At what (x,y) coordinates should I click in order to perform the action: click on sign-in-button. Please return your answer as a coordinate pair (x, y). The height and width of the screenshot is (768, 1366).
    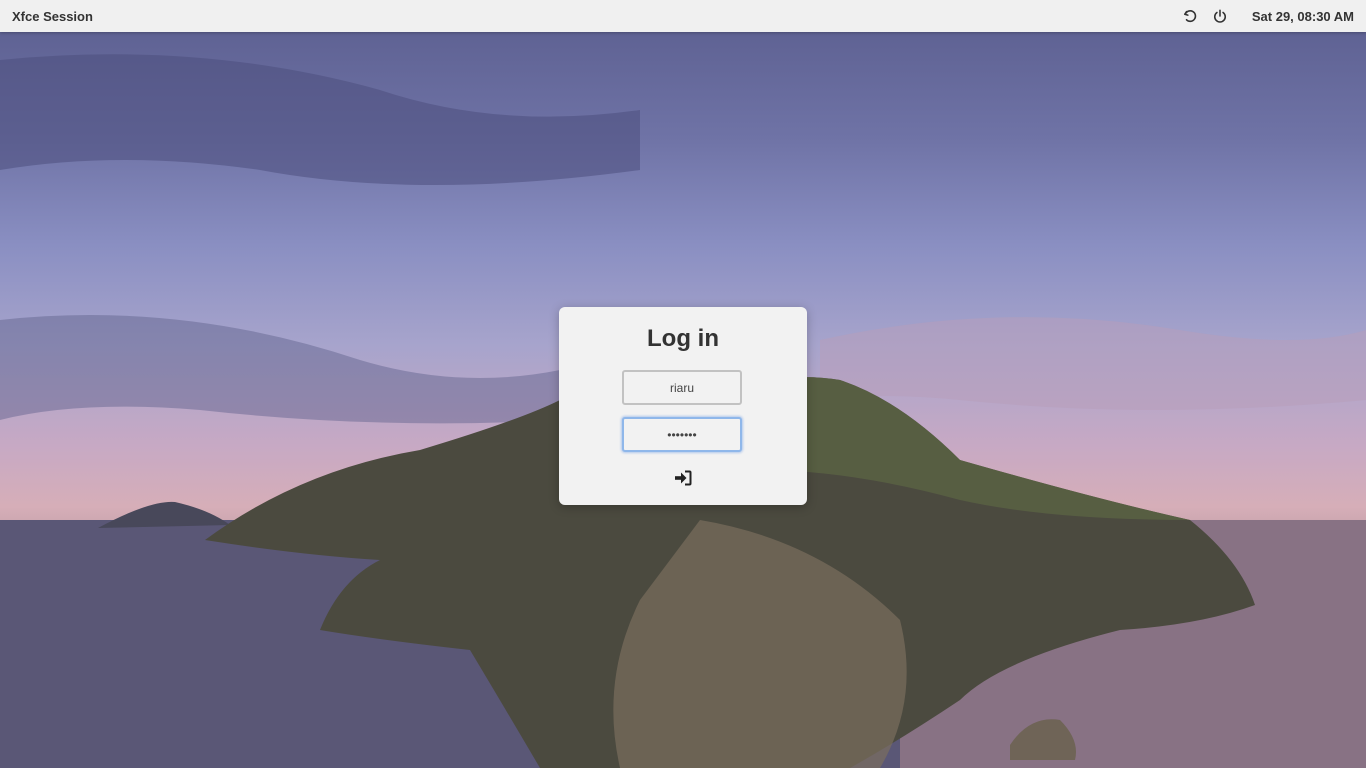
    Looking at the image, I should click on (683, 478).